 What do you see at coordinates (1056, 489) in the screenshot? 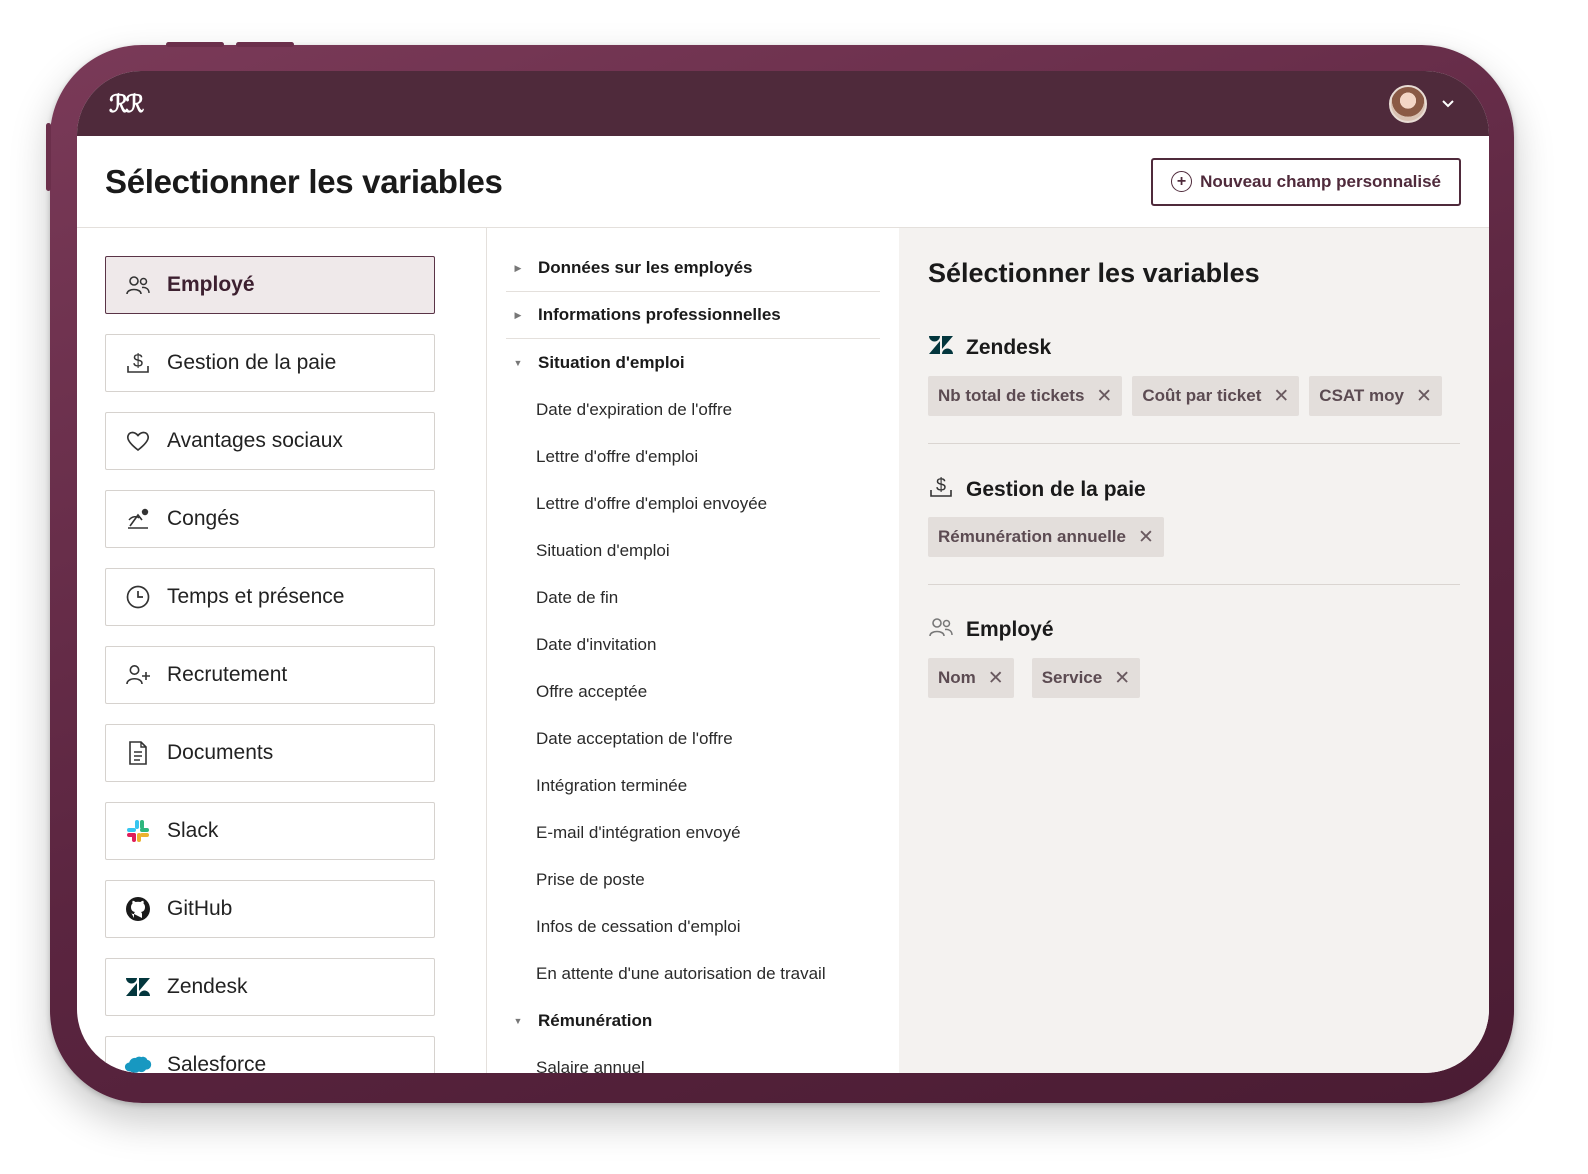
I see `group-name: Gestion de la paie` at bounding box center [1056, 489].